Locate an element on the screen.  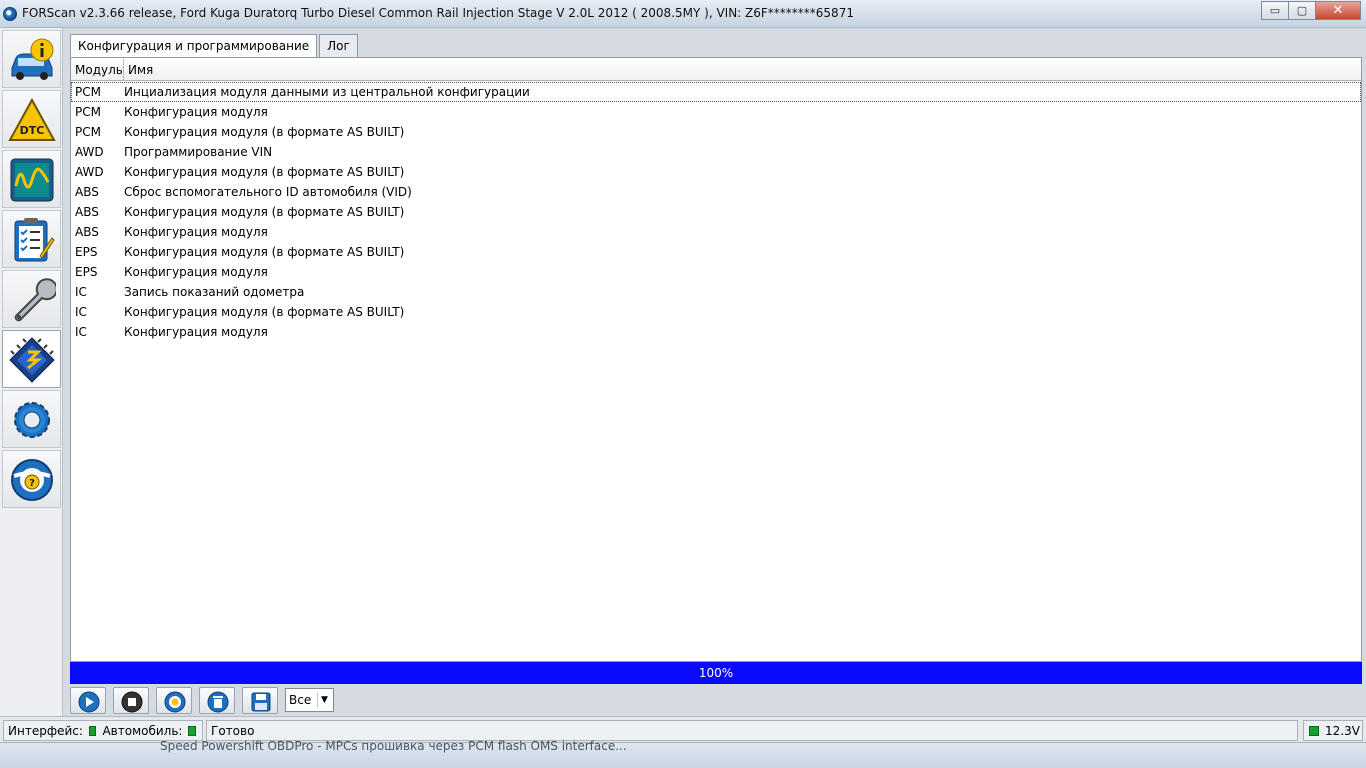
progress-bar: 100% is located at coordinates (716, 673).